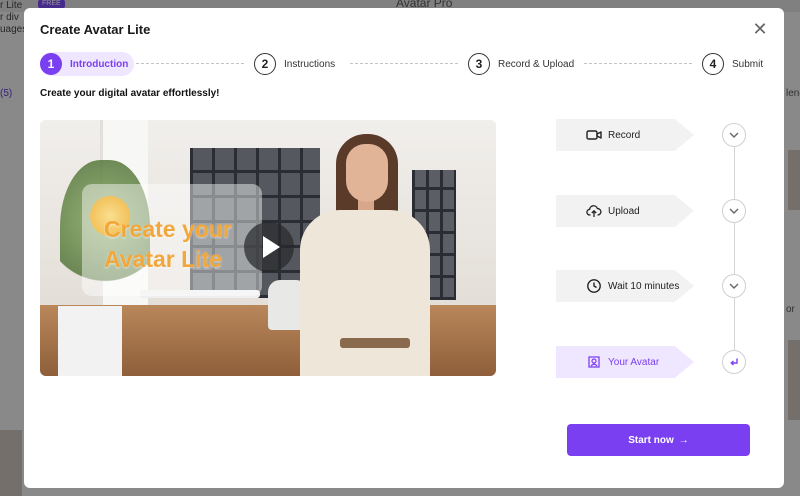 Image resolution: width=800 pixels, height=496 pixels. I want to click on presenter-face, so click(367, 173).